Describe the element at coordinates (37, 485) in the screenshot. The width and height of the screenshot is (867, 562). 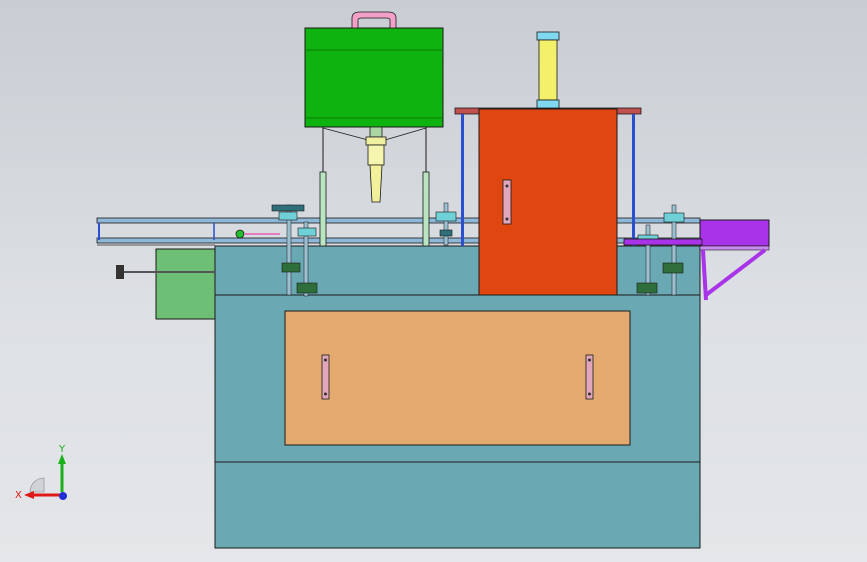
I see `triad-plane-icon` at that location.